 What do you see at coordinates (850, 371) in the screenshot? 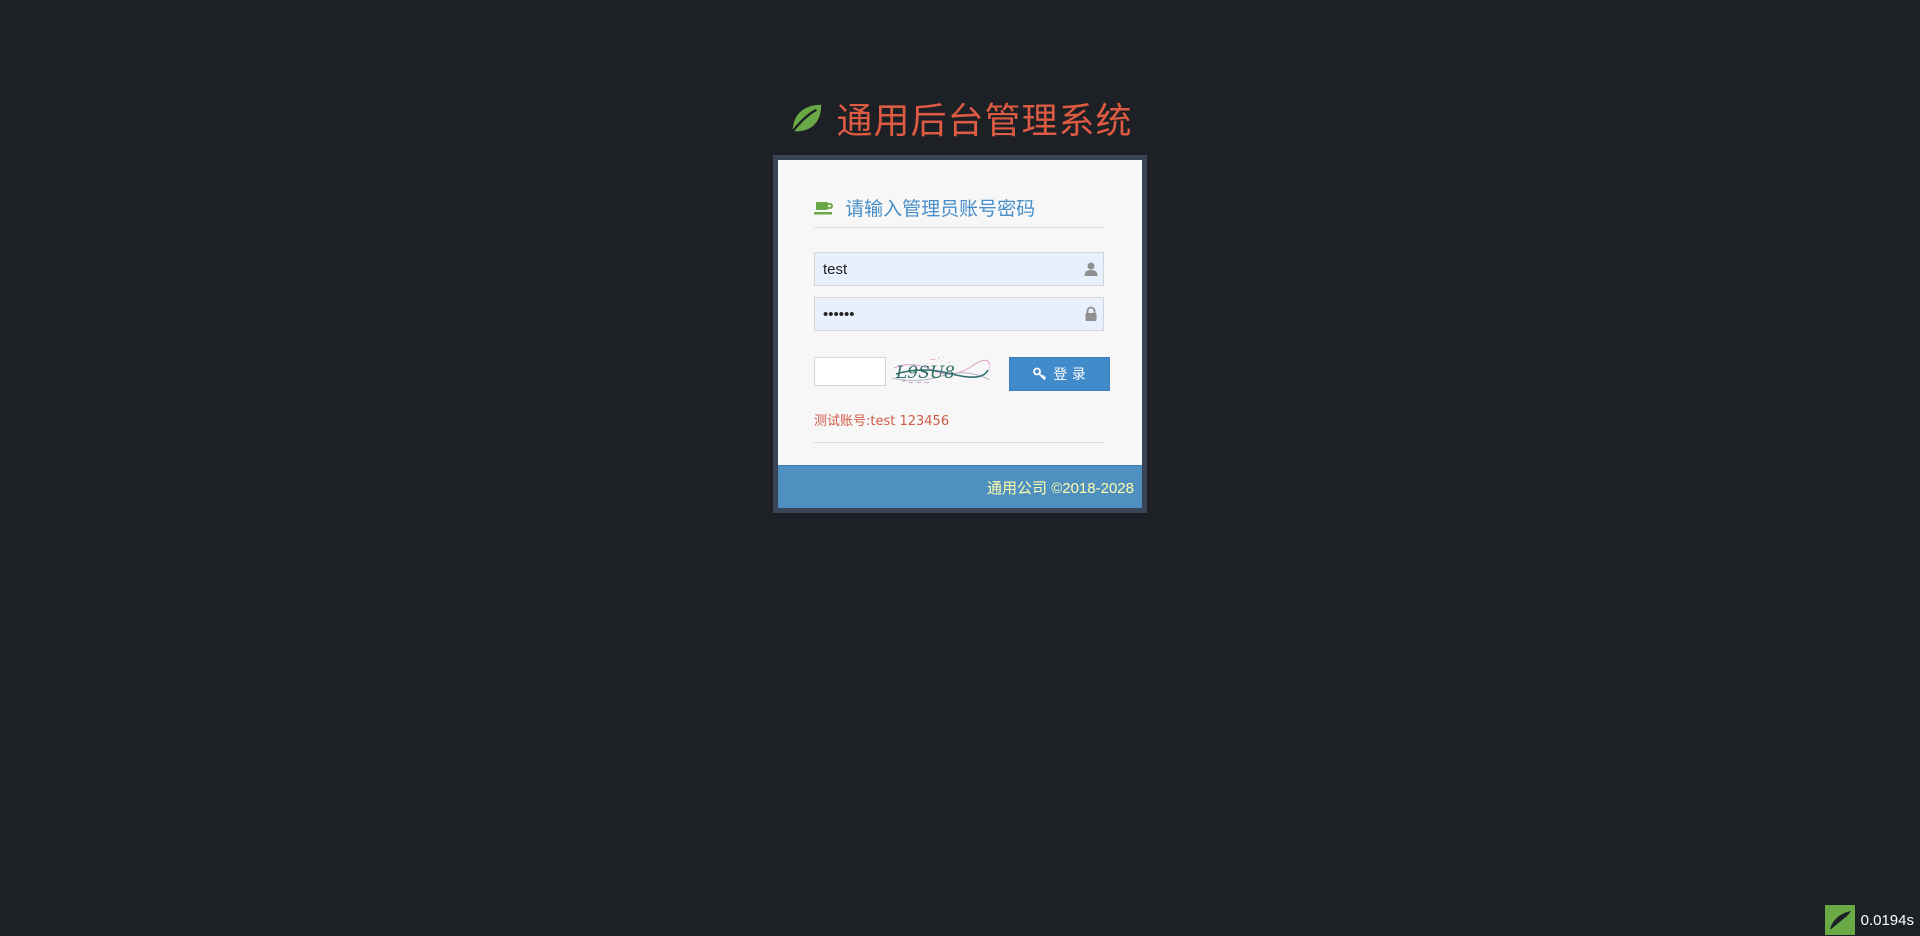
I see `captcha-input` at bounding box center [850, 371].